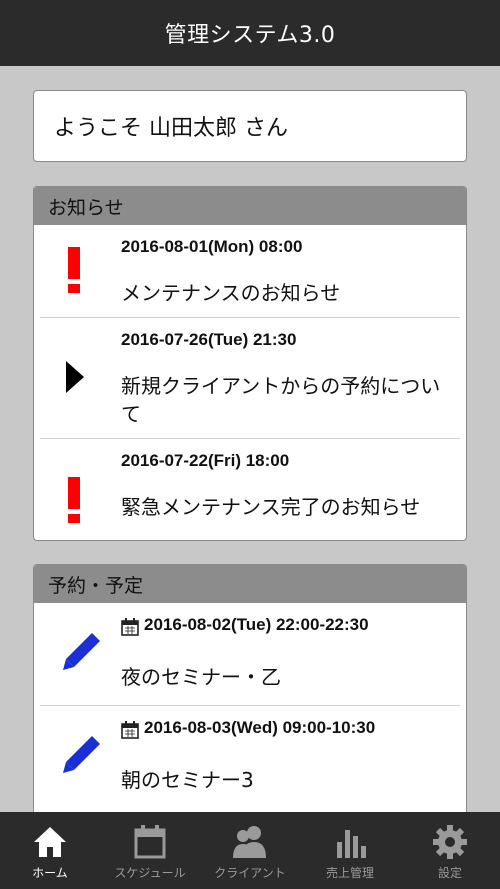 The width and height of the screenshot is (500, 889). Describe the element at coordinates (86, 207) in the screenshot. I see `notices-title: お知らせ` at that location.